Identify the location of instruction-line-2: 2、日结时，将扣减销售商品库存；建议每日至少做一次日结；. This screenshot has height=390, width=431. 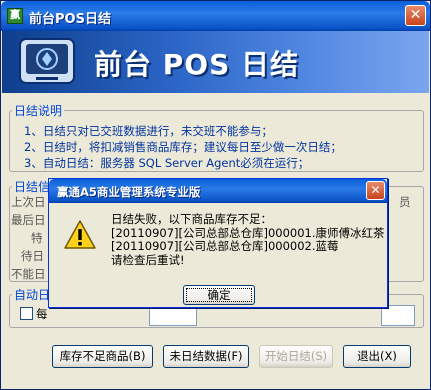
(183, 147).